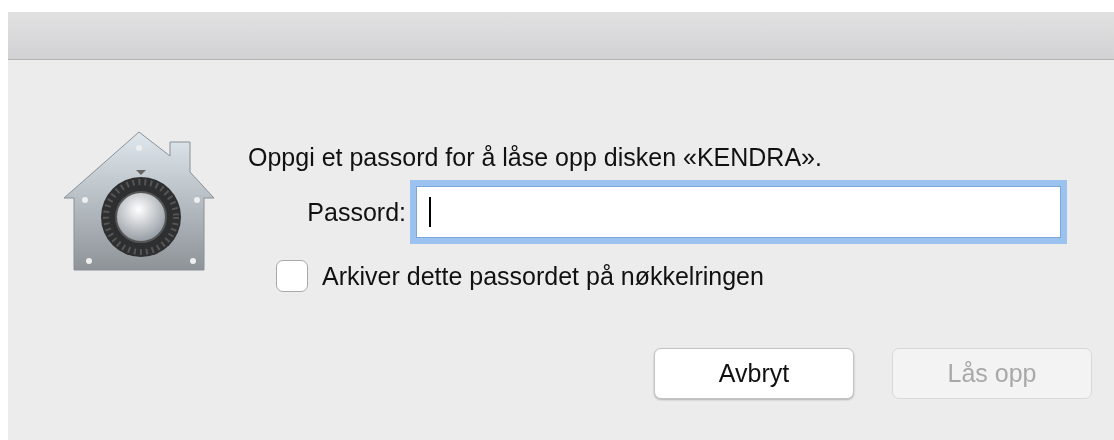  What do you see at coordinates (535, 157) in the screenshot?
I see `prompt-text: Oppgi et passord for å låse opp disken «KENDRA».` at bounding box center [535, 157].